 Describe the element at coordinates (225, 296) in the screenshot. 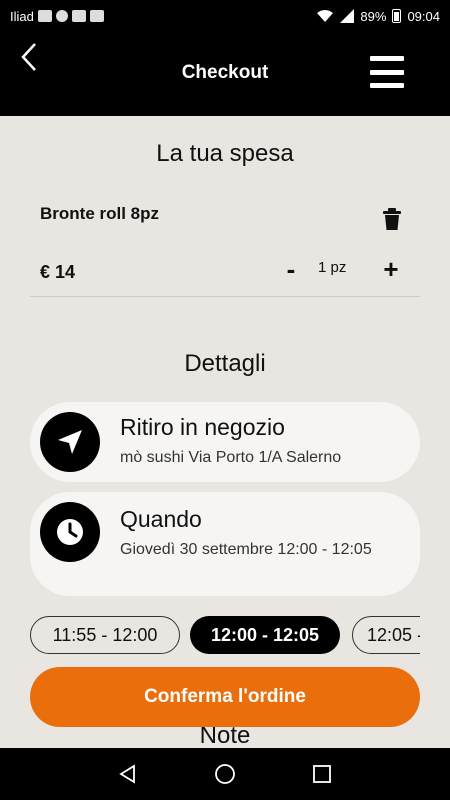

I see `divider` at that location.